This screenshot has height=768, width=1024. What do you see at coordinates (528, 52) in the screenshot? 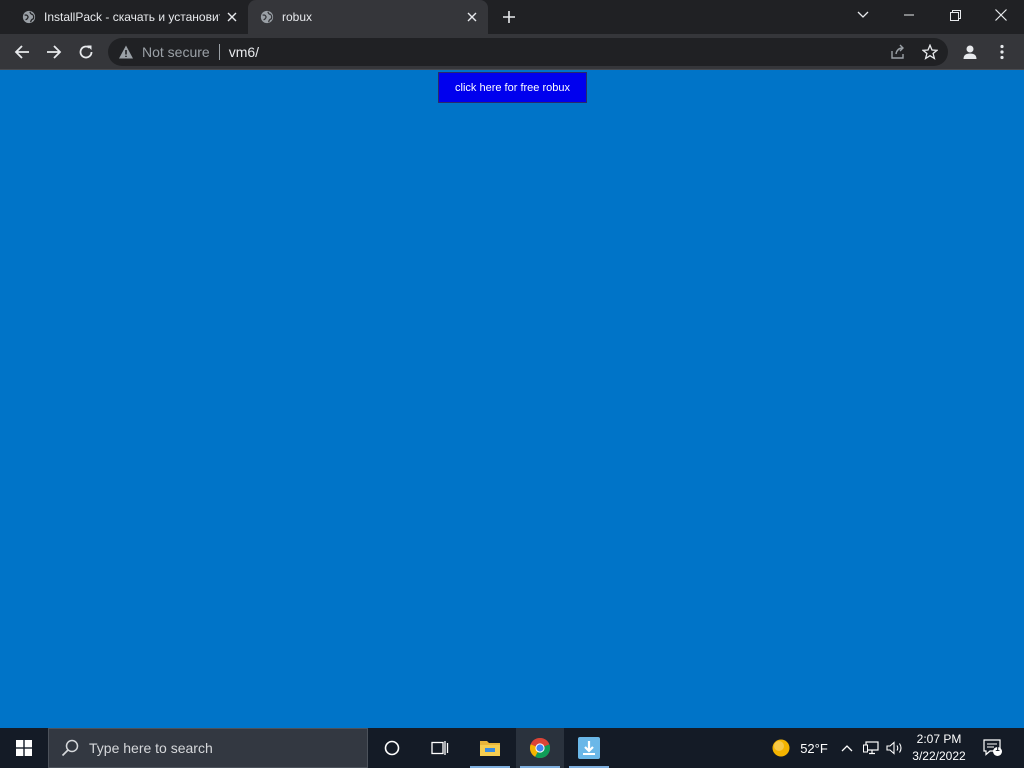
I see `address-bar: Not secure vm6/` at bounding box center [528, 52].